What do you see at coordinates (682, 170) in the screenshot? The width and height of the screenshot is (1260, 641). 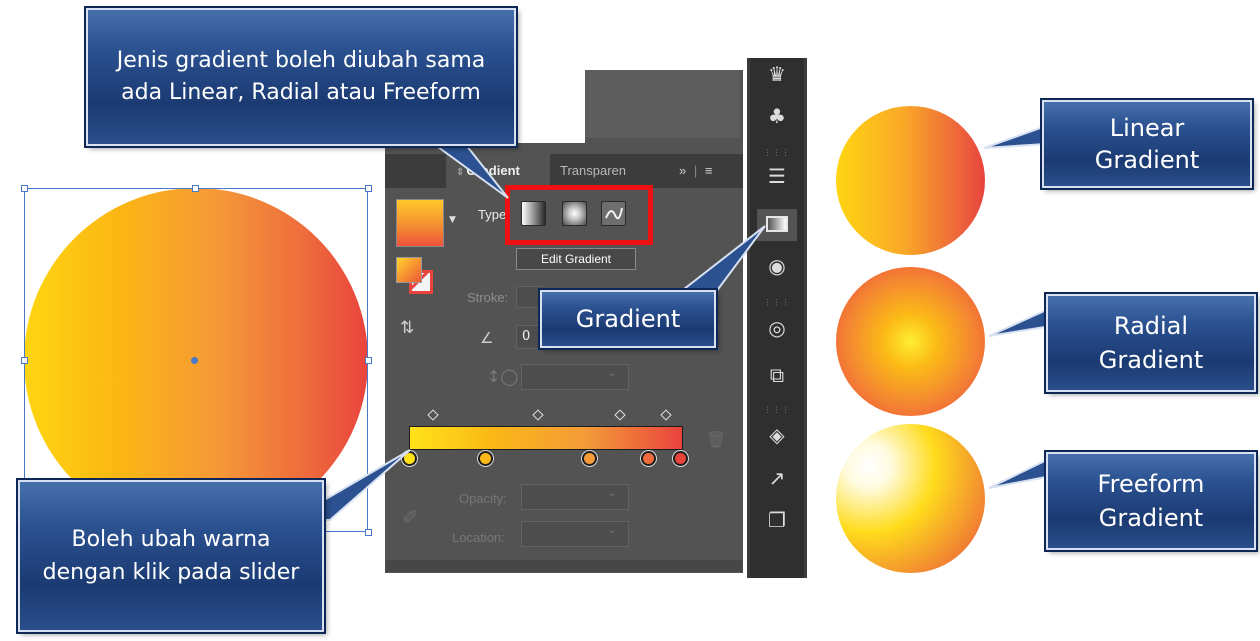 I see `panel-overflow-icon: »` at bounding box center [682, 170].